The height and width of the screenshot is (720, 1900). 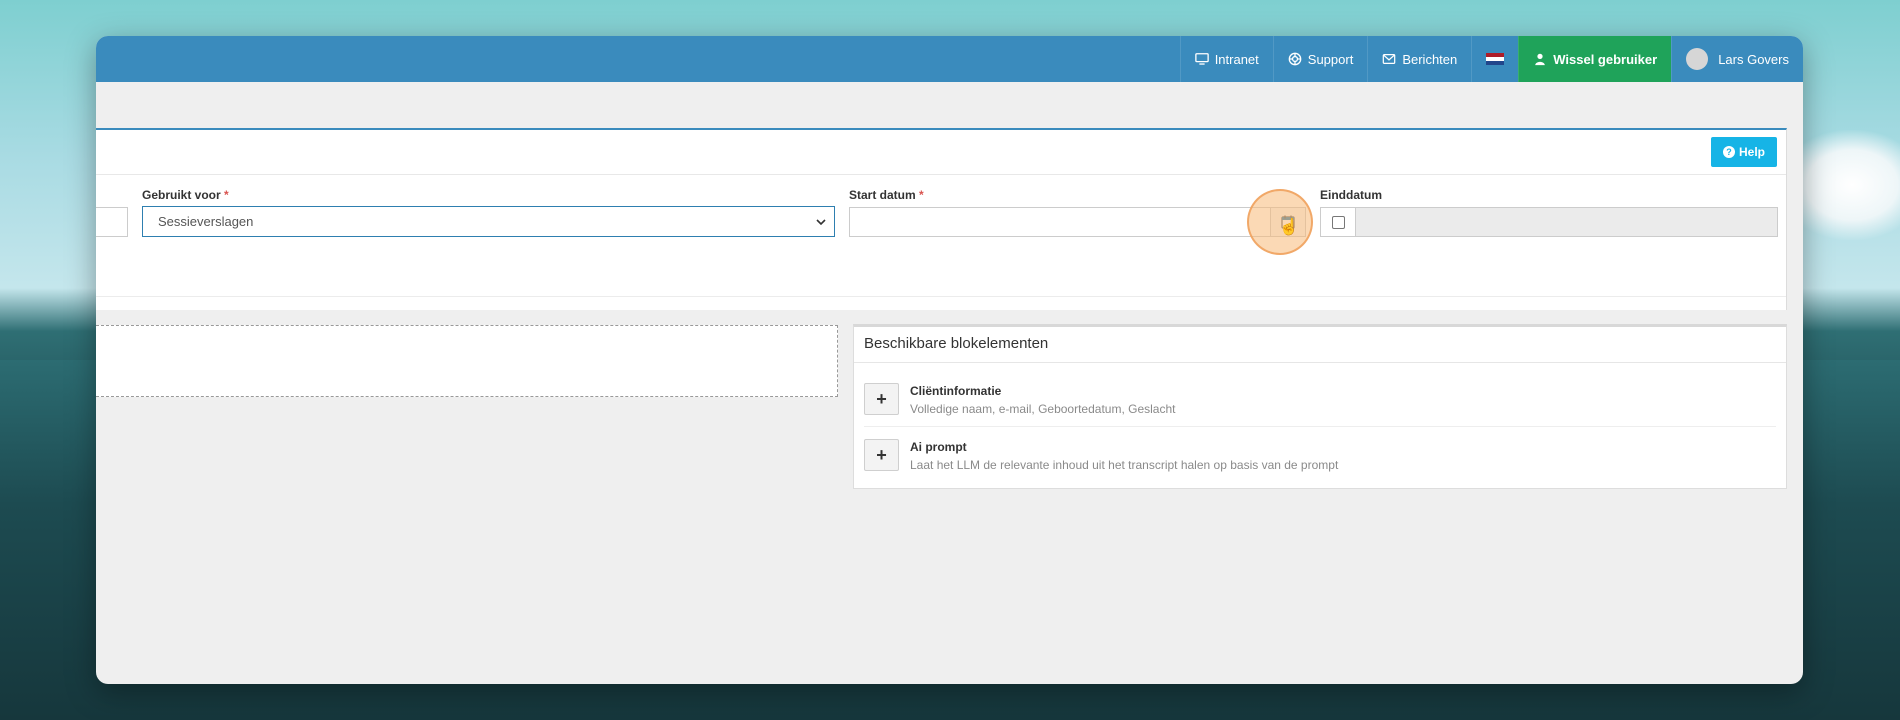 What do you see at coordinates (1330, 59) in the screenshot?
I see `nav-support-label: Support` at bounding box center [1330, 59].